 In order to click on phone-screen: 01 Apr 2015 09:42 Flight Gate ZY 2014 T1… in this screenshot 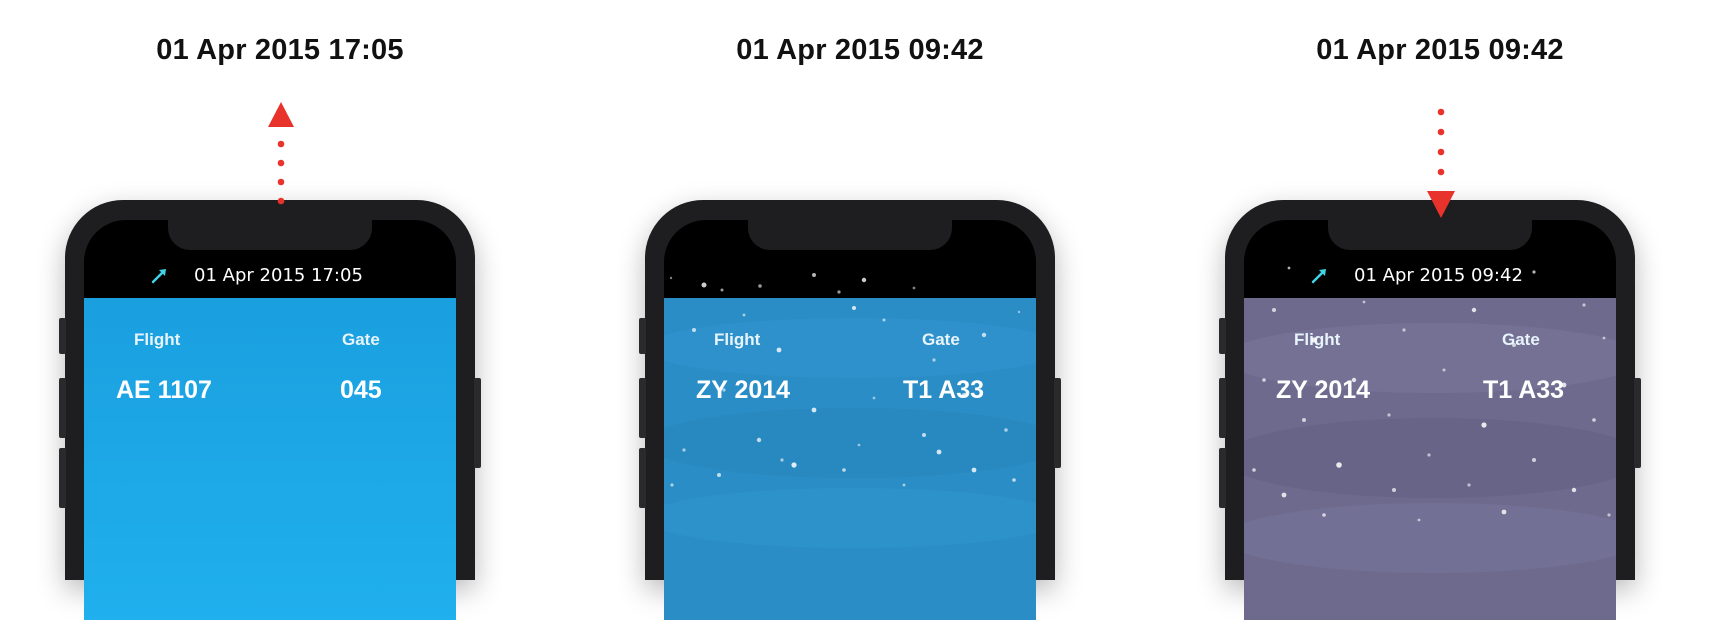, I will do `click(1430, 420)`.